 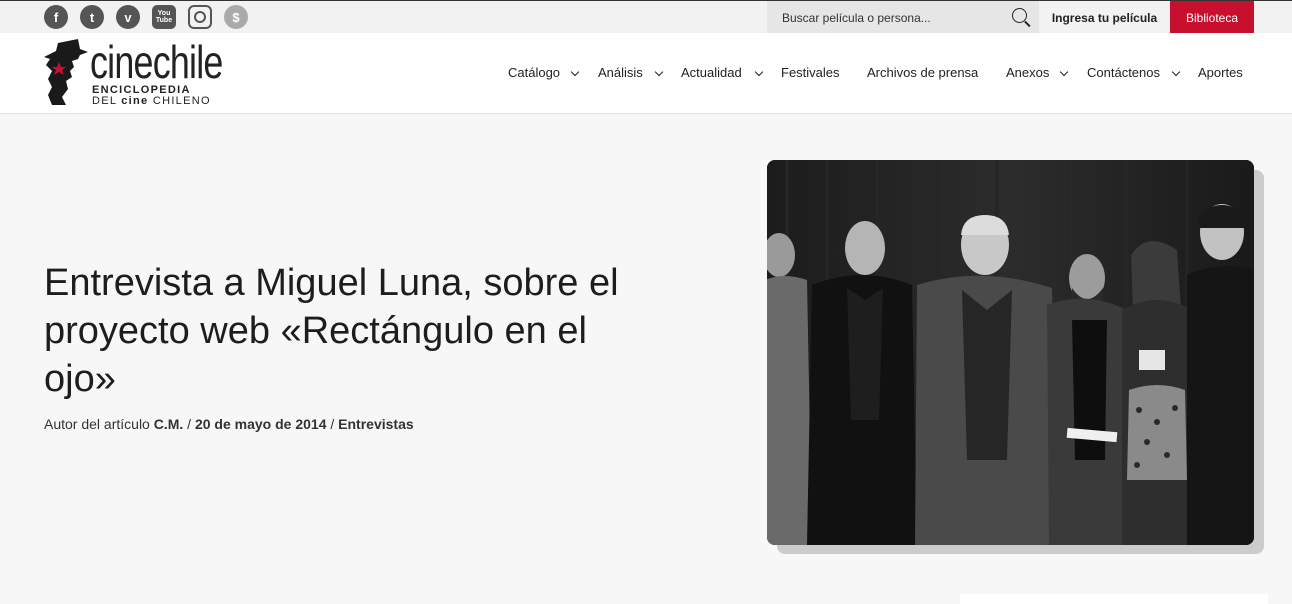 I want to click on instagram-icon, so click(x=200, y=17).